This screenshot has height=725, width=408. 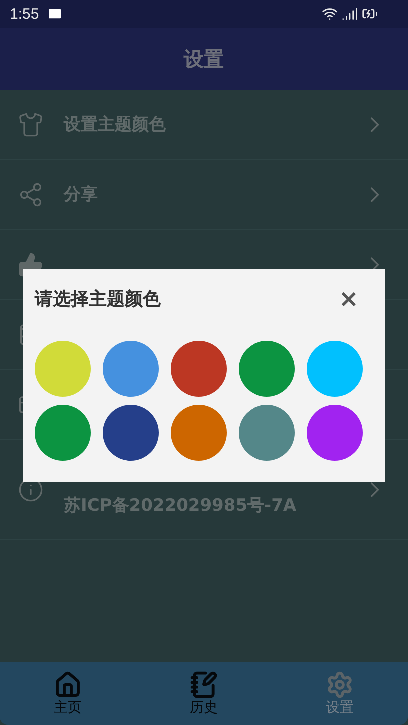 What do you see at coordinates (55, 14) in the screenshot?
I see `mail-icon` at bounding box center [55, 14].